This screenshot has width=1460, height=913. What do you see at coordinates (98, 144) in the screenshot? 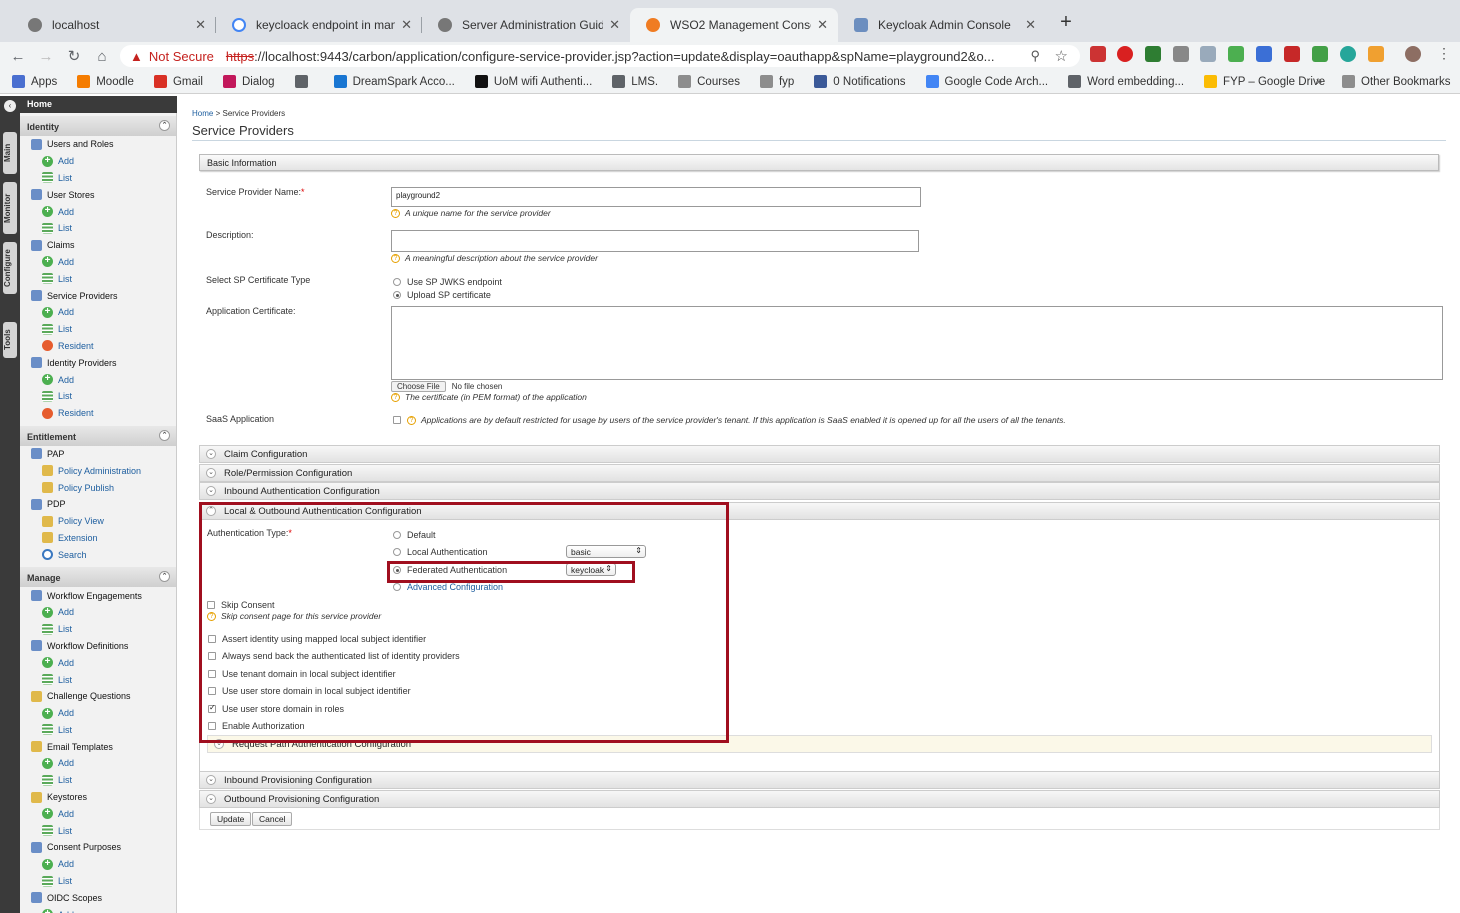
I see `sidebar-item: Users and Roles` at bounding box center [98, 144].